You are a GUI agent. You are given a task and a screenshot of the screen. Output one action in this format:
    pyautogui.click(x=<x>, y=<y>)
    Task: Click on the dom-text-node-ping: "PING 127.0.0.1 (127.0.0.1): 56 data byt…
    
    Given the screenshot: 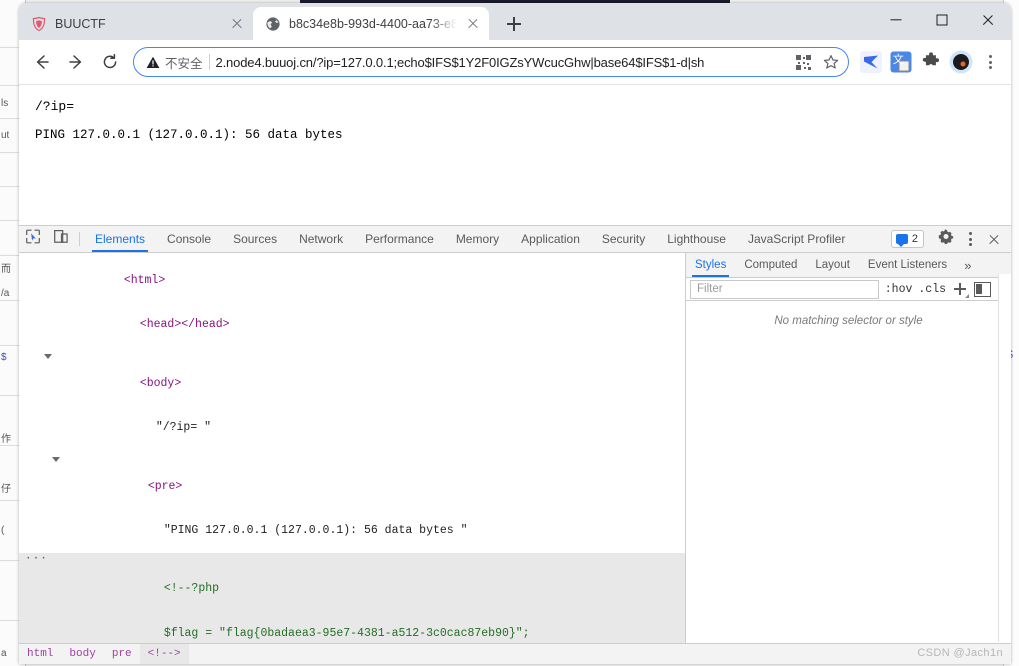 What is the action you would take?
    pyautogui.click(x=352, y=531)
    